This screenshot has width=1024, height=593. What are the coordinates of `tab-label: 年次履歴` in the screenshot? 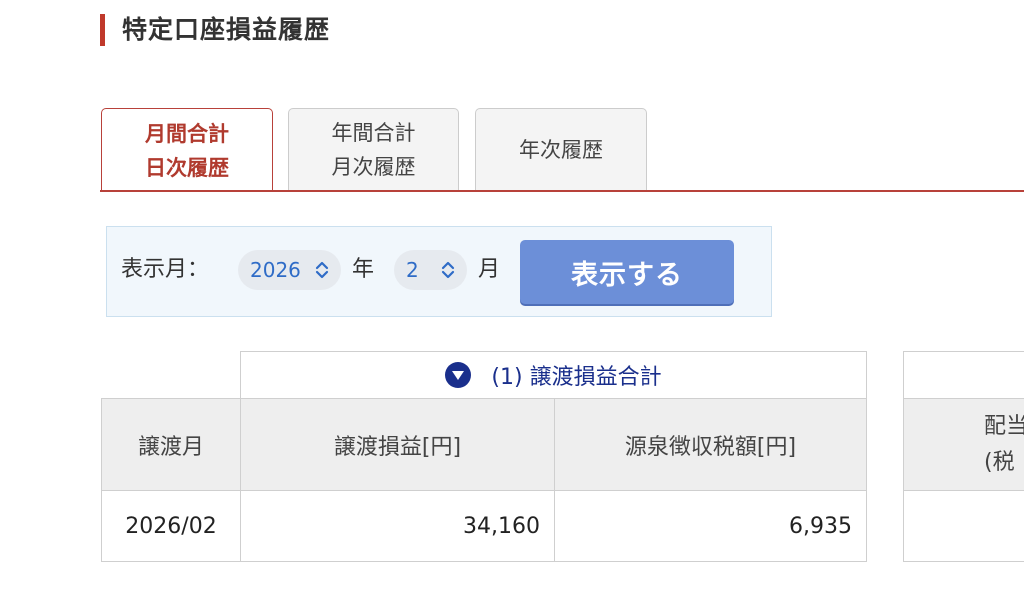 It's located at (561, 149).